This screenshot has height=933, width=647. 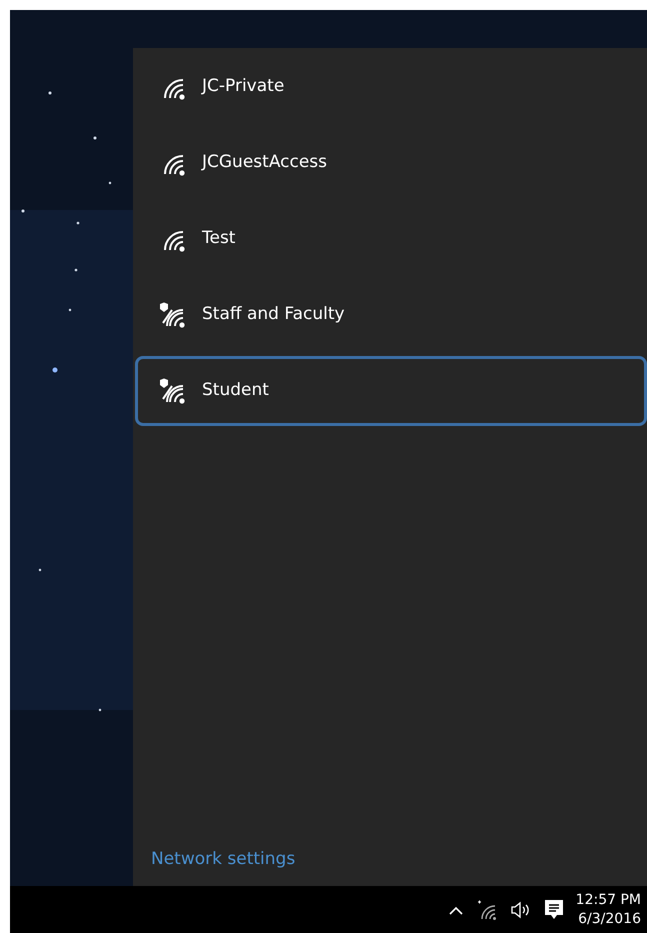 I want to click on network-item: JCGuestAccess, so click(x=391, y=163).